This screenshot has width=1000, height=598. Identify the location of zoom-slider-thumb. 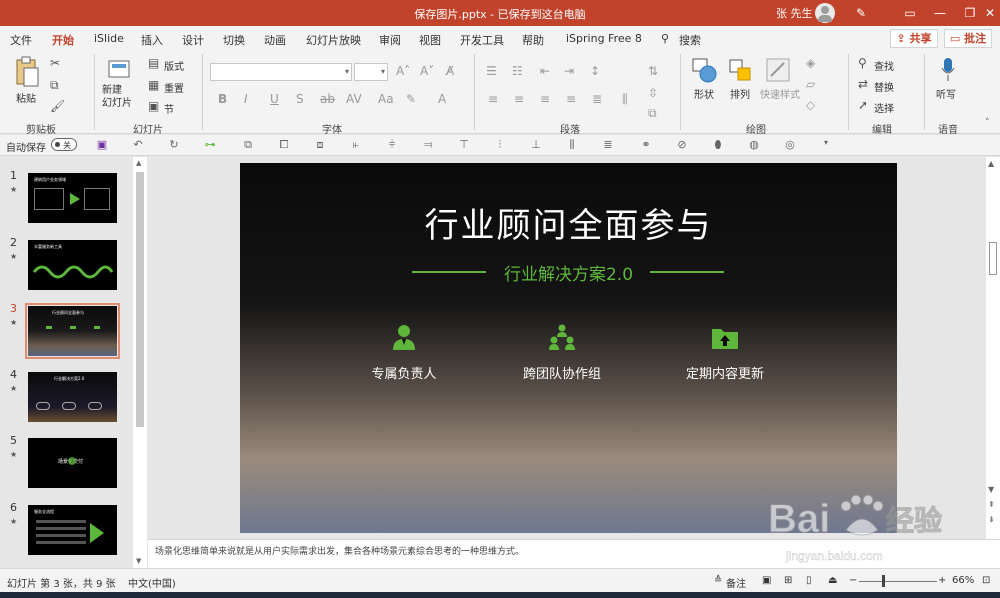
(883, 581).